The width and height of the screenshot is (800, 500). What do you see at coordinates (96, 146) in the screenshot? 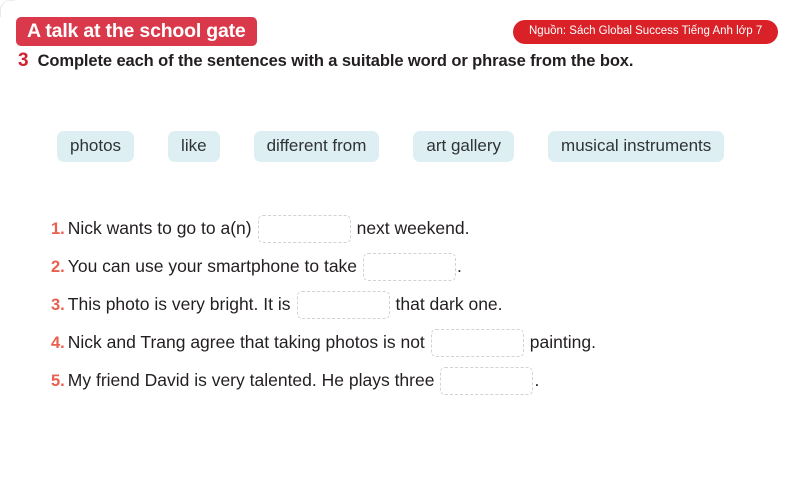
I see `word-chip-photos: photos` at bounding box center [96, 146].